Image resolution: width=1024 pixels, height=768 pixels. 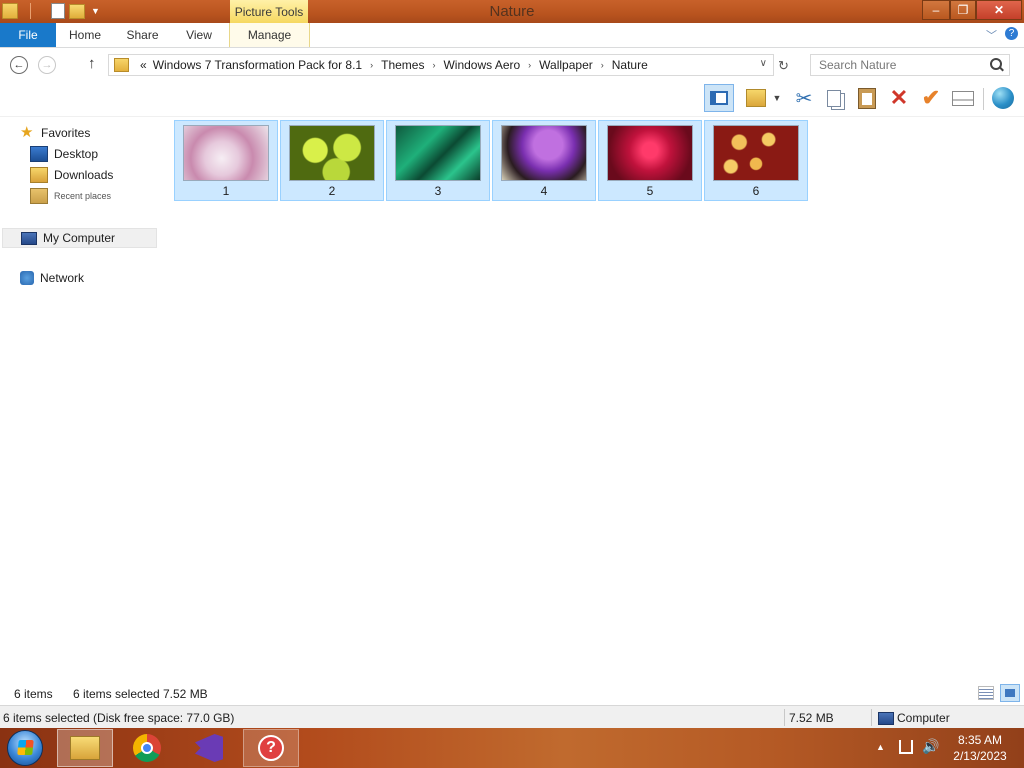 I want to click on network-icon, so click(x=27, y=278).